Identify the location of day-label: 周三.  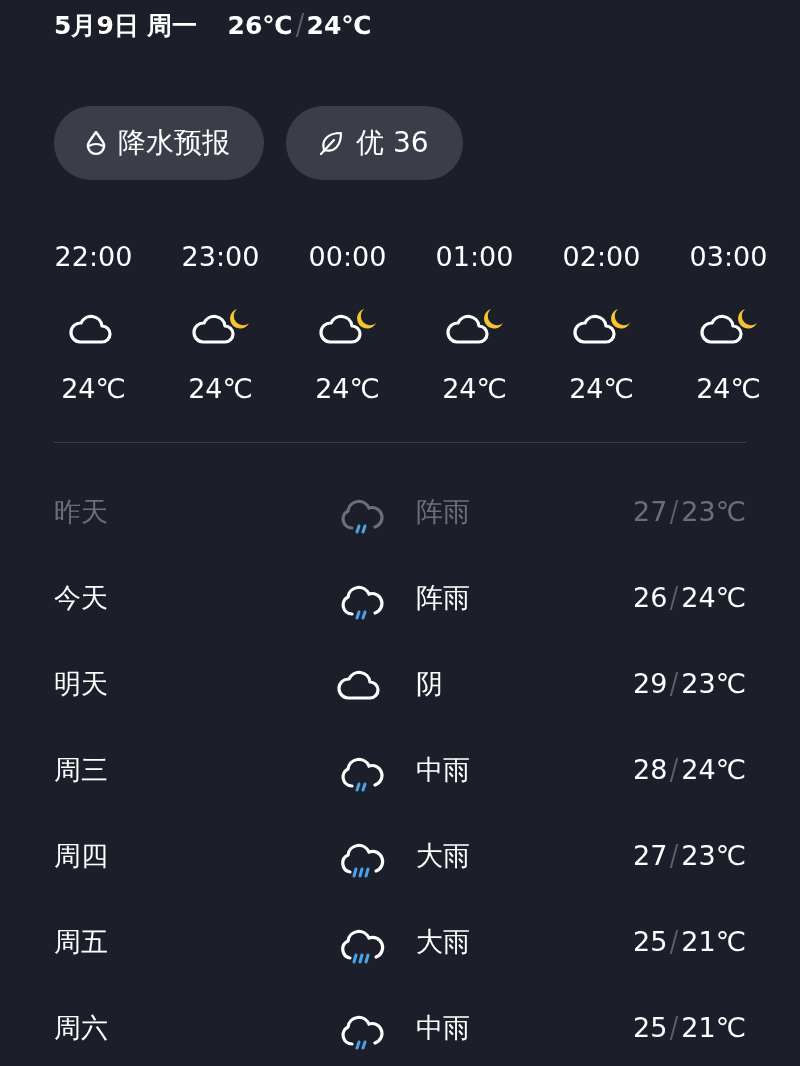
(81, 769).